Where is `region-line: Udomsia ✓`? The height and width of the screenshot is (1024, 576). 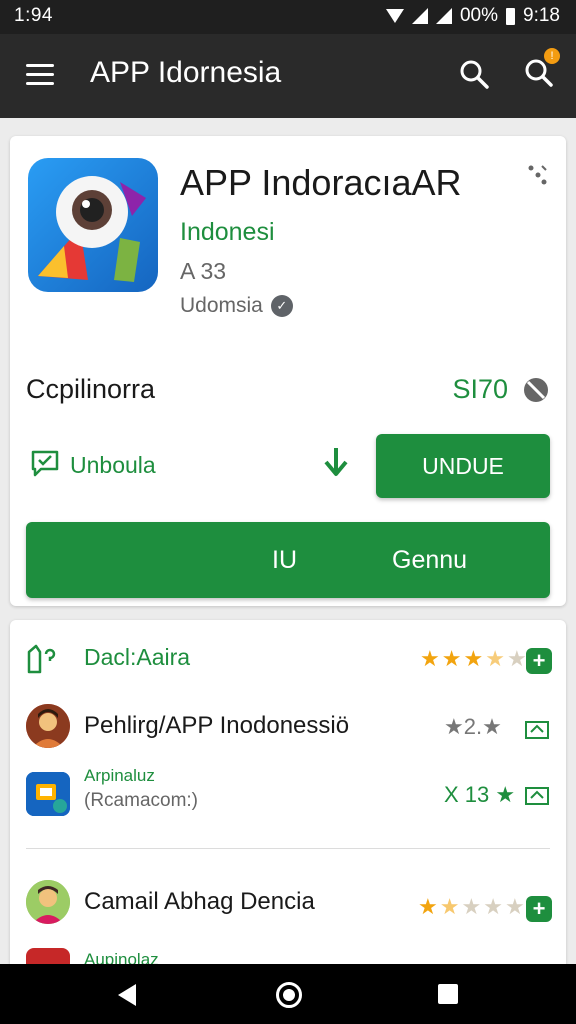 region-line: Udomsia ✓ is located at coordinates (236, 306).